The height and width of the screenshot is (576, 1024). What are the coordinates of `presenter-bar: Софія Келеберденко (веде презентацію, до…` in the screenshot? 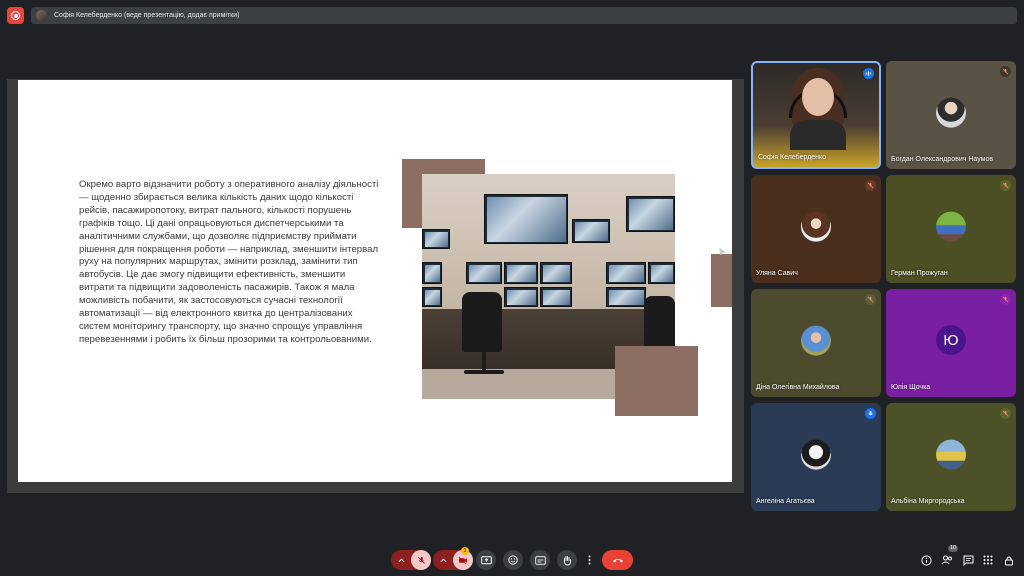 It's located at (524, 15).